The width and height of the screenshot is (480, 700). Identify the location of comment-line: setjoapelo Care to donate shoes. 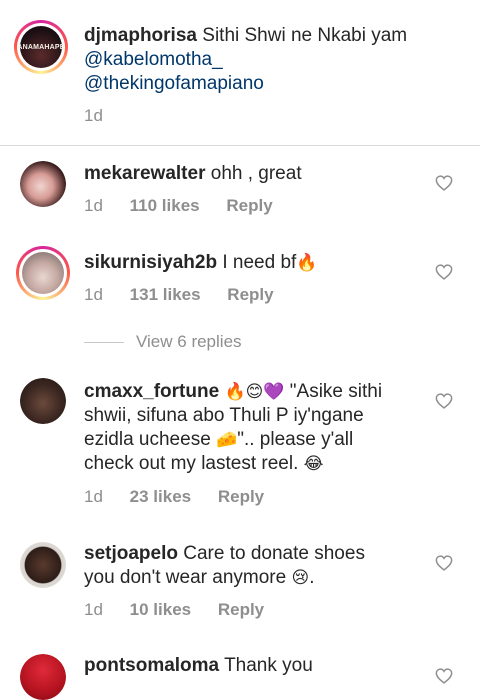
(224, 554).